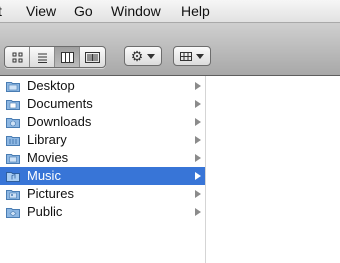  I want to click on arrange-grid-icon, so click(186, 56).